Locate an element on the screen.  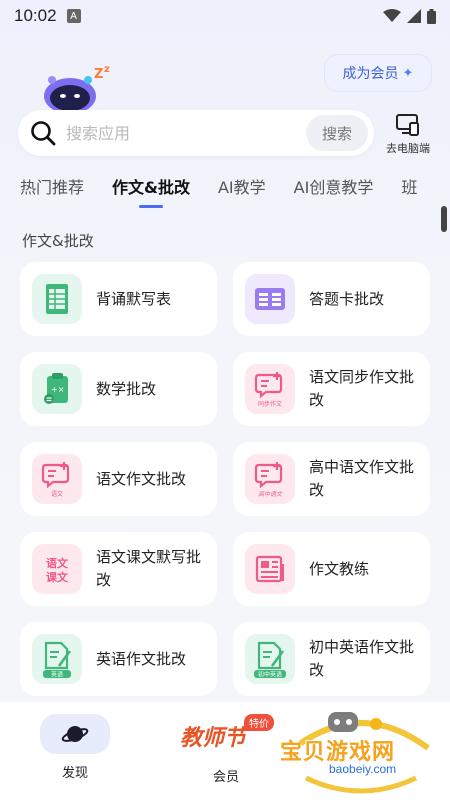
teachers-day-promo: 教师节 is located at coordinates (213, 736).